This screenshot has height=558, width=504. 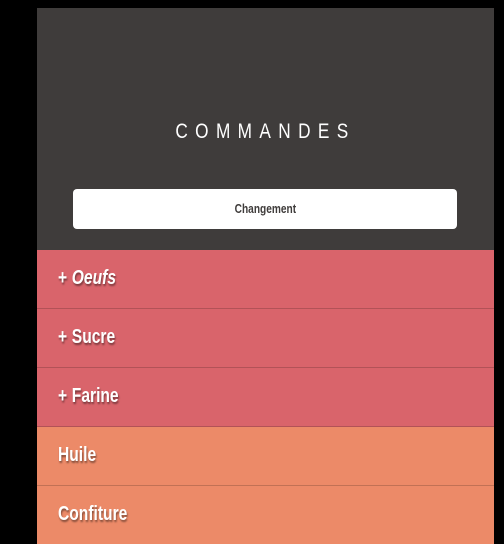 I want to click on change-button: Changement, so click(x=265, y=209).